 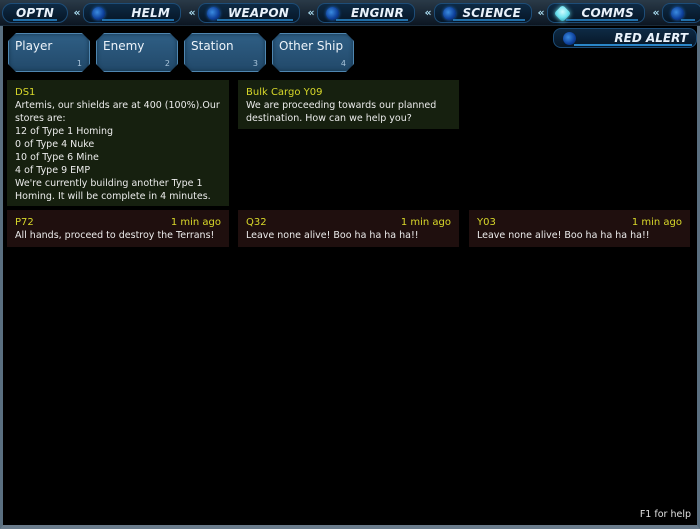 What do you see at coordinates (258, 13) in the screenshot?
I see `station-label: WEAPON` at bounding box center [258, 13].